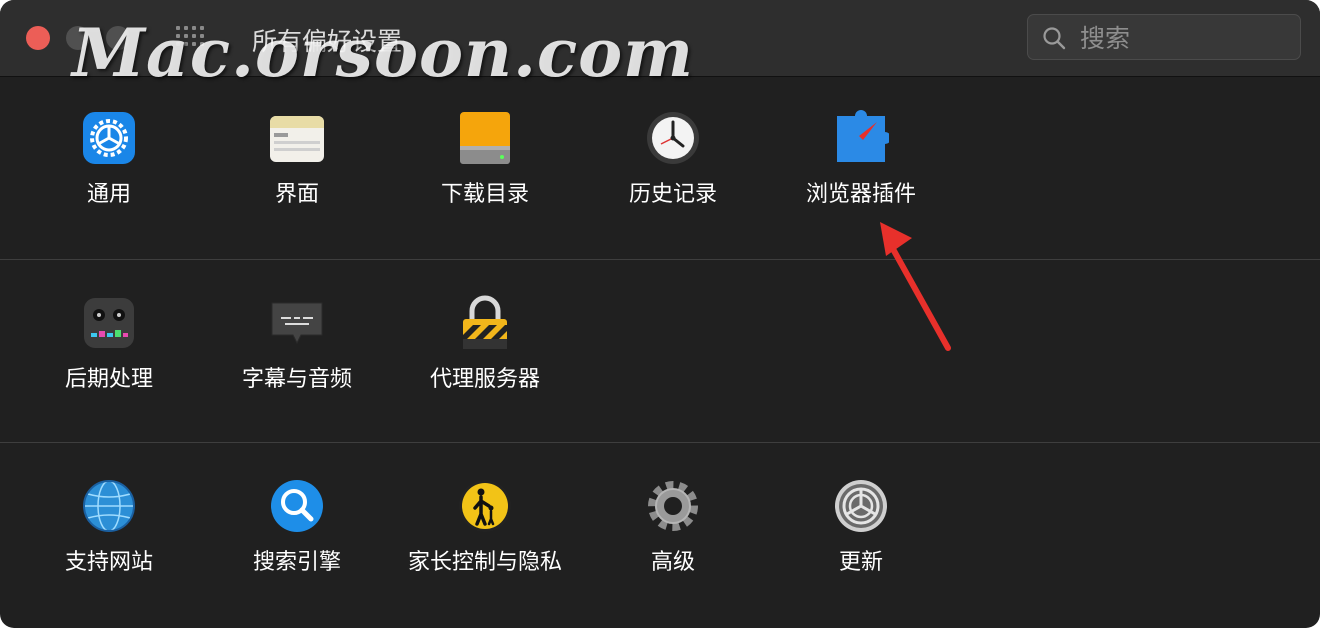  Describe the element at coordinates (484, 379) in the screenshot. I see `pref-label: 代理服务器` at that location.